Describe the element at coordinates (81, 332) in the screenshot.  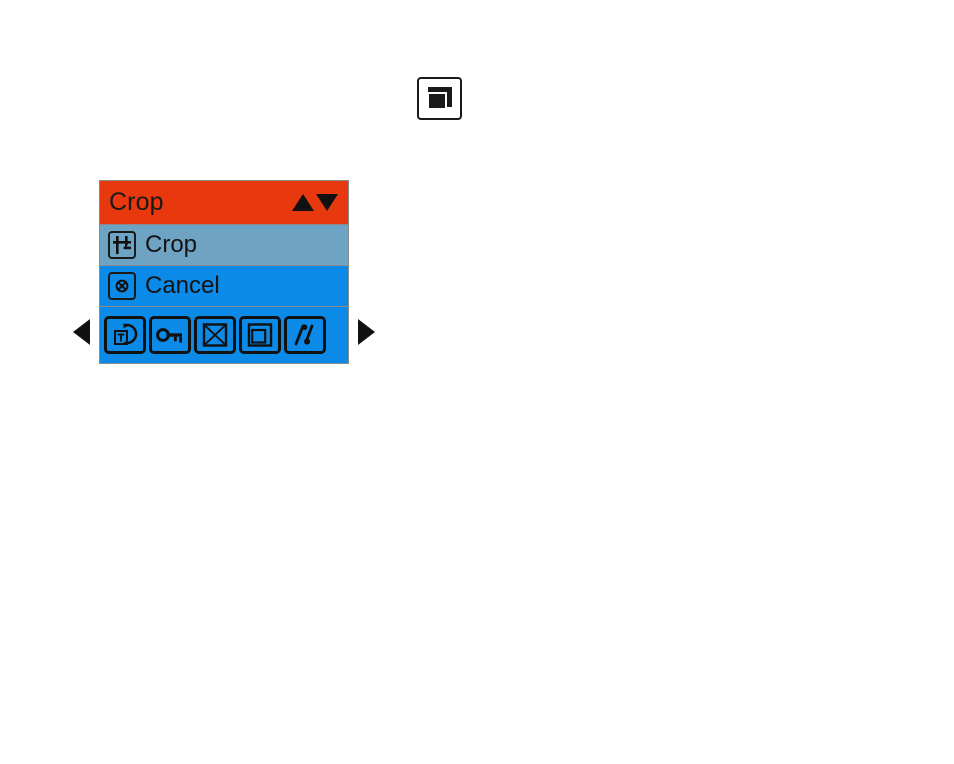
I see `triangle-left-icon` at that location.